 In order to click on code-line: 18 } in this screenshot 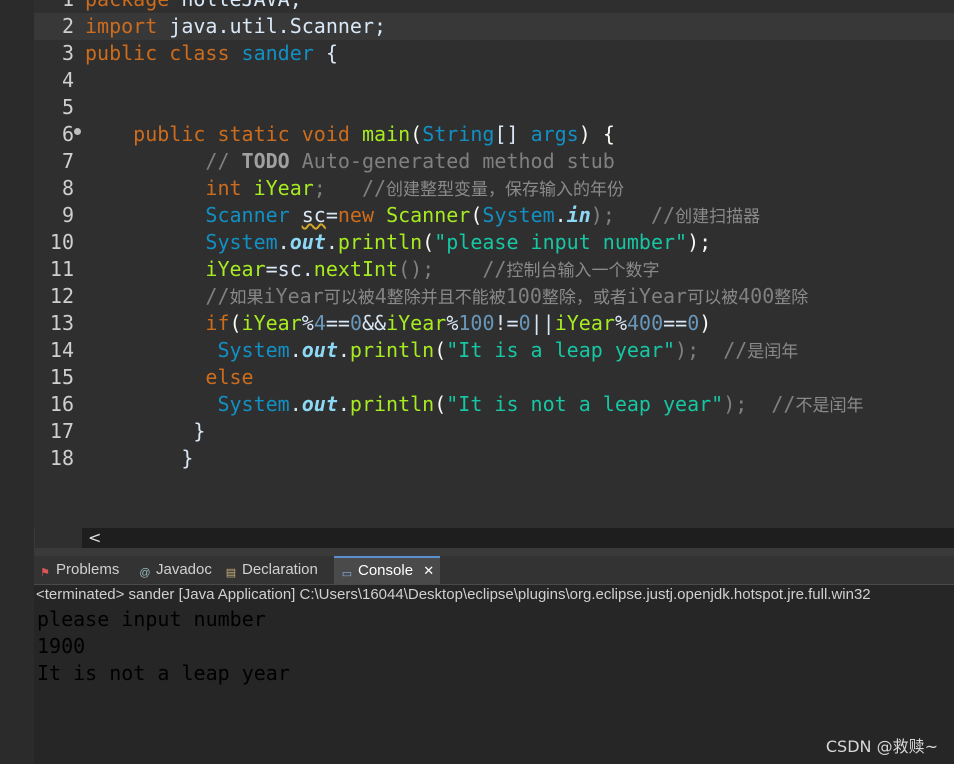, I will do `click(494, 458)`.